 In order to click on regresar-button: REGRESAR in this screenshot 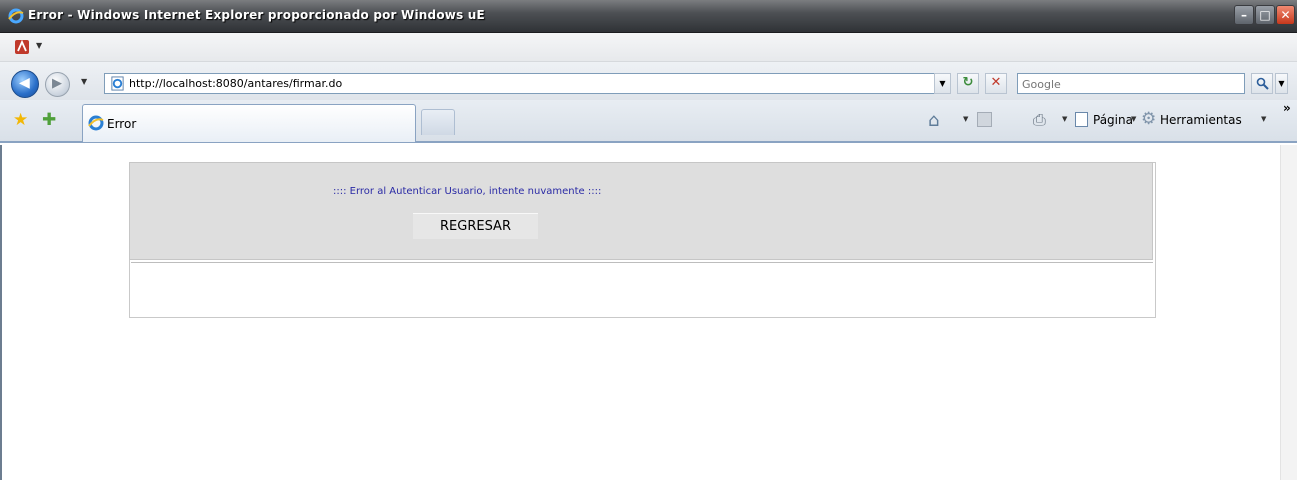, I will do `click(475, 226)`.